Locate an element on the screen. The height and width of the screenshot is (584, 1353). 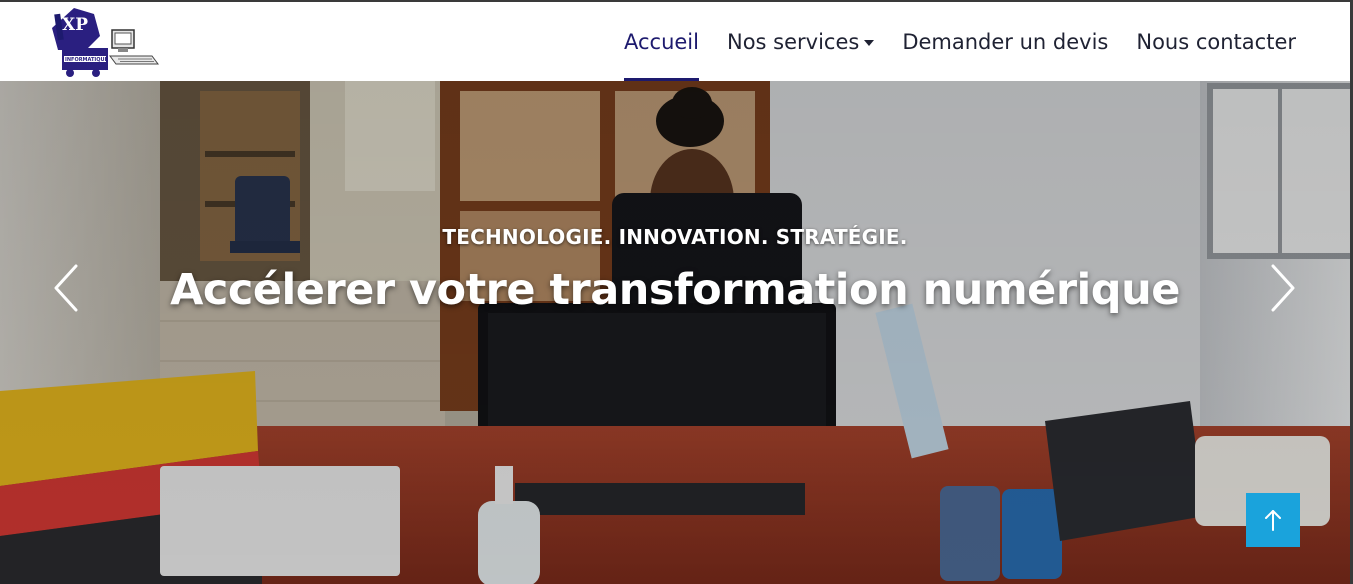
nav-item-demander-un-devis: Demander un devis is located at coordinates (1005, 41).